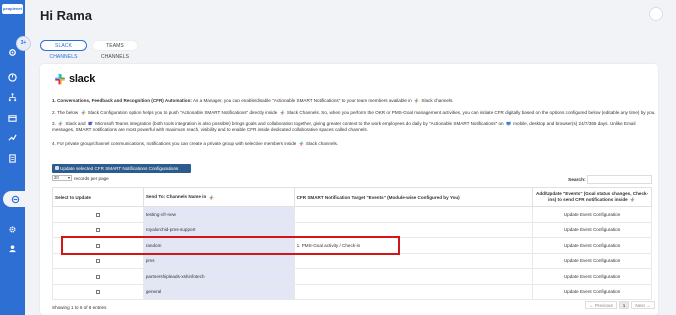  What do you see at coordinates (619, 179) in the screenshot?
I see `search-input` at bounding box center [619, 179].